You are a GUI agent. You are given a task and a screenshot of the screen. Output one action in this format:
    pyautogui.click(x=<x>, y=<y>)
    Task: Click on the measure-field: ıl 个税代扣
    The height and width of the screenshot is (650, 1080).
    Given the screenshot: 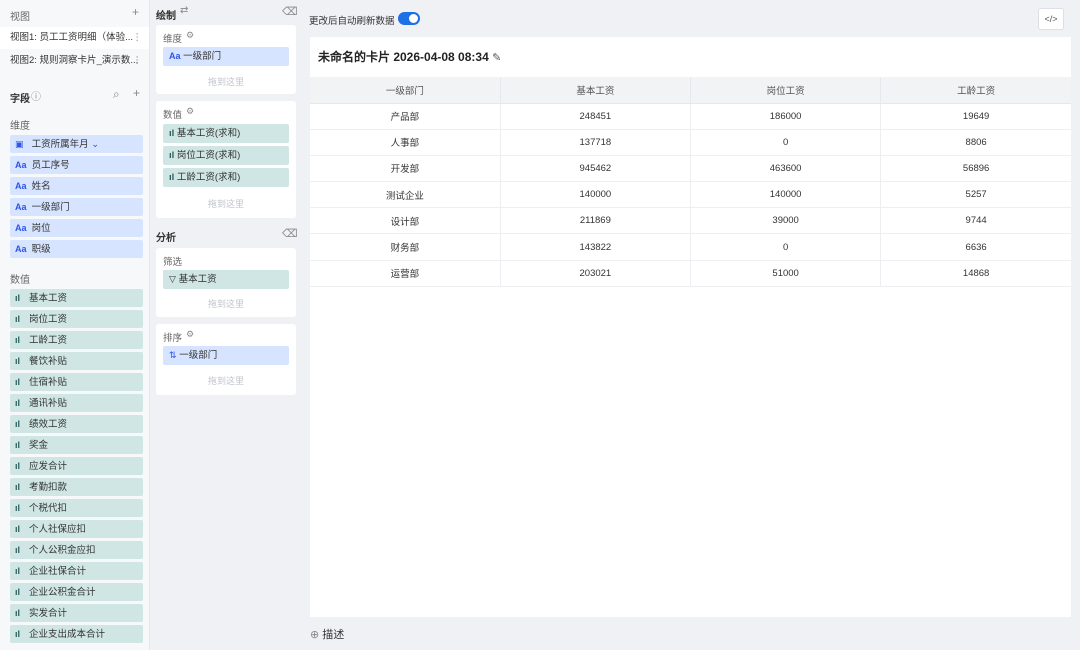 What is the action you would take?
    pyautogui.click(x=76, y=508)
    